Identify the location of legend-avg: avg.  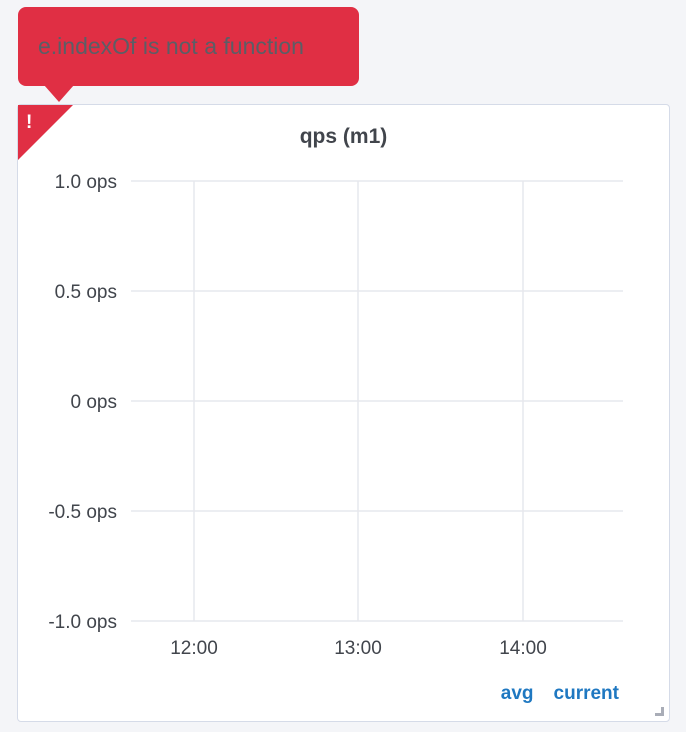
(517, 694).